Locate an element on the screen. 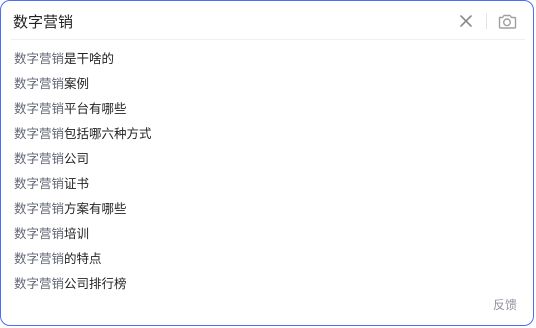 The image size is (536, 328). suggestion-completion: 公司 is located at coordinates (77, 158).